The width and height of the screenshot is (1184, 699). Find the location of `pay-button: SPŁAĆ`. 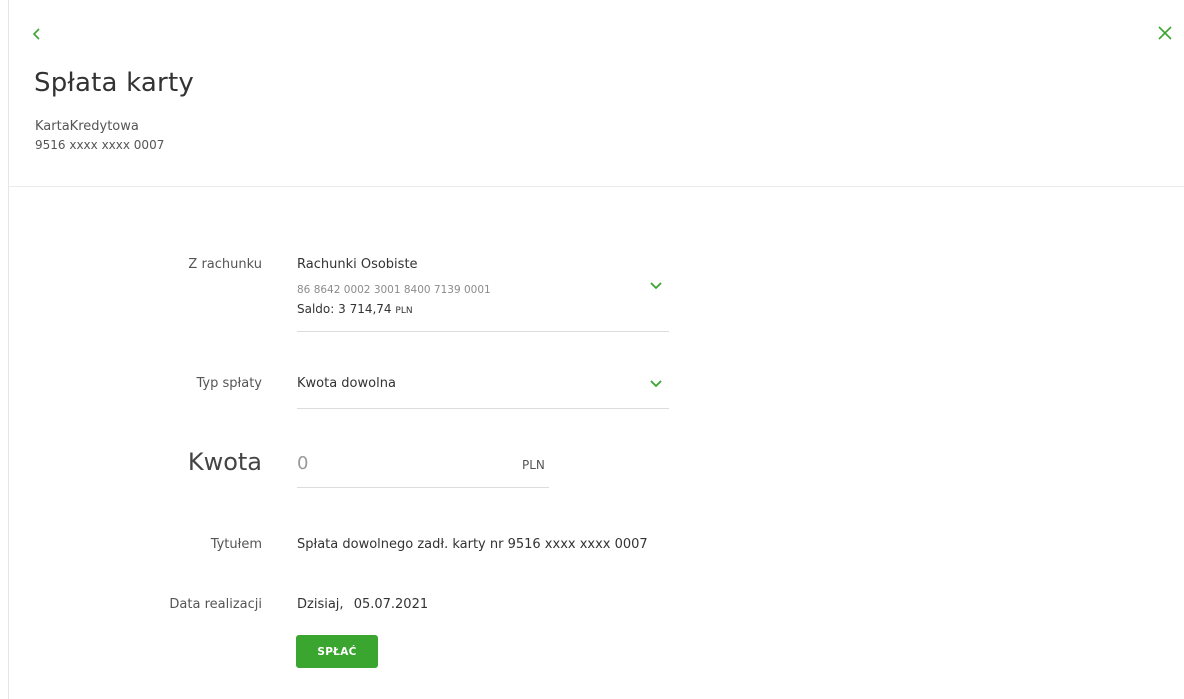

pay-button: SPŁAĆ is located at coordinates (337, 651).